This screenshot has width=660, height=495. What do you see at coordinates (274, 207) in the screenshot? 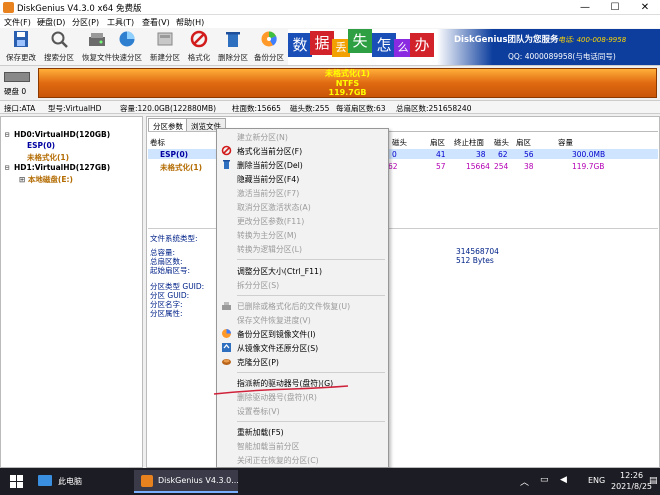
I see `menu-item-deactivate: 取消分区激活状态(A)` at bounding box center [274, 207].